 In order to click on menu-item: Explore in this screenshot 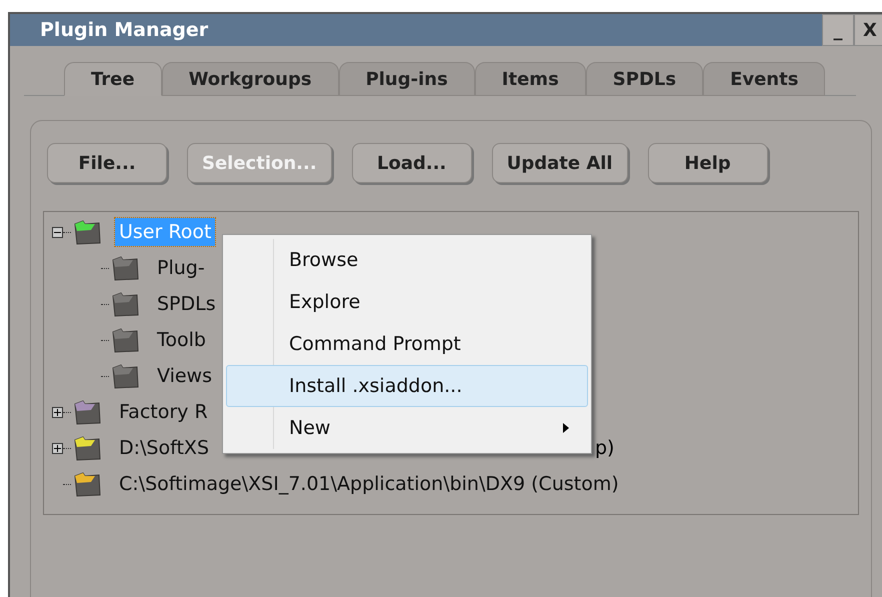, I will do `click(407, 302)`.